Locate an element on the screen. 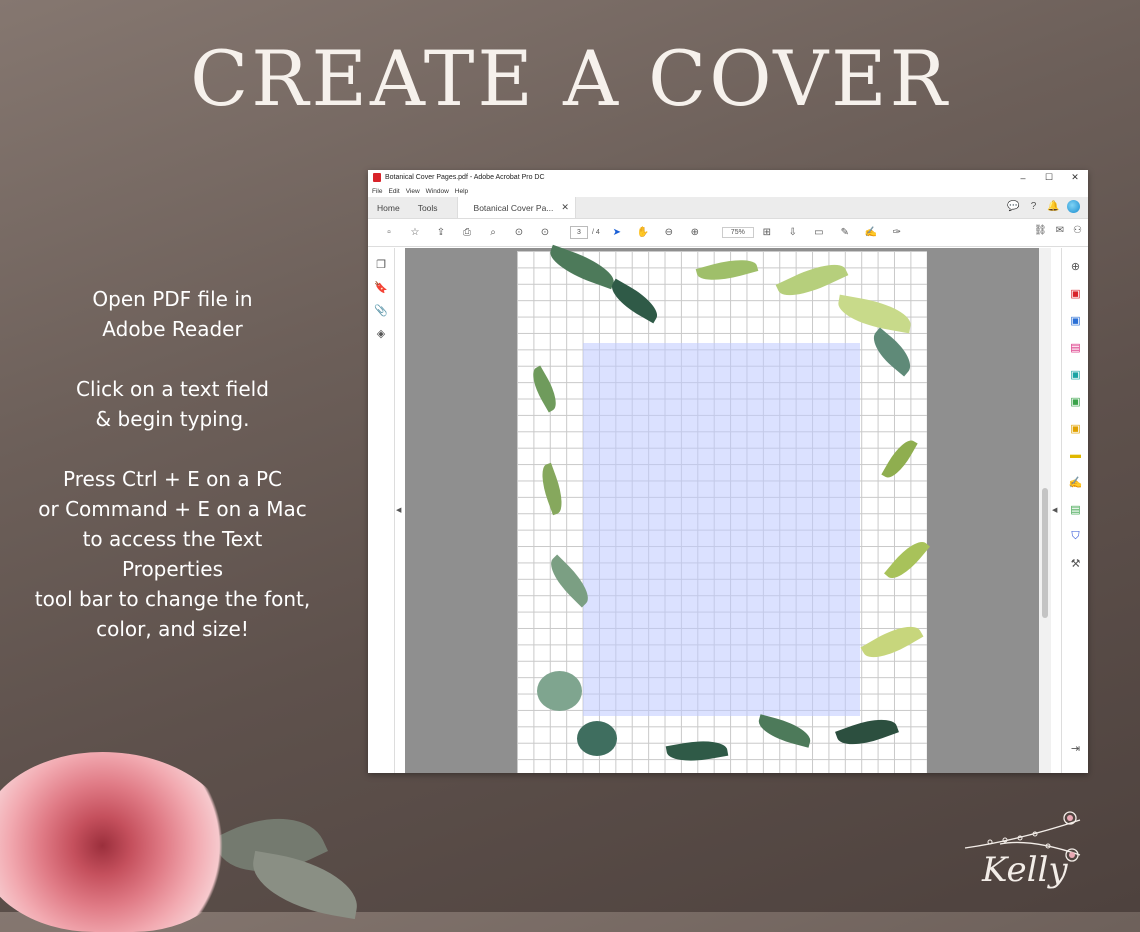  instruction-line: tool bar to change the font, is located at coordinates (172, 599).